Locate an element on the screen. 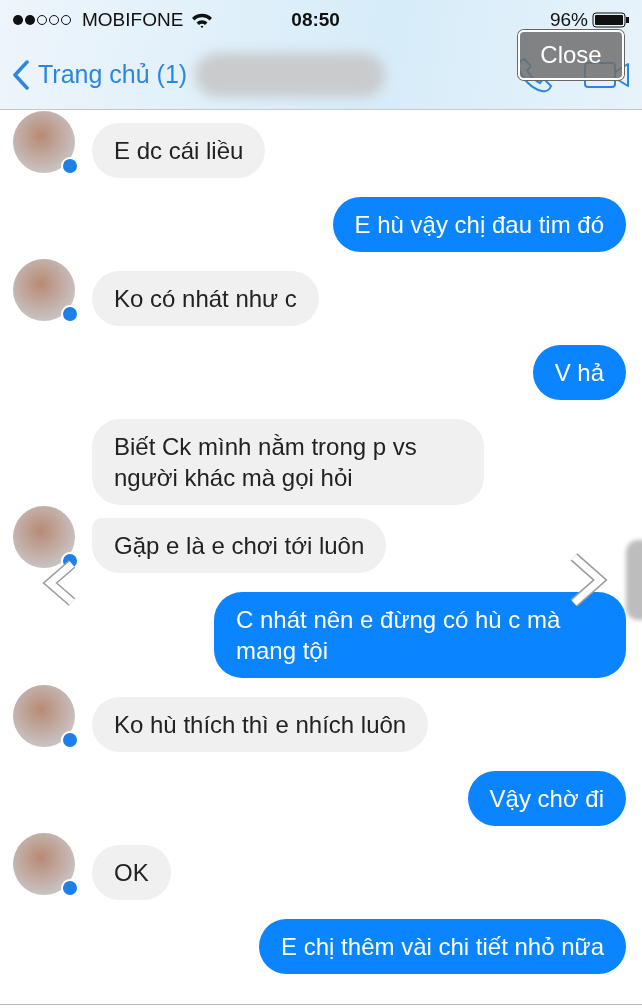 Image resolution: width=642 pixels, height=1008 pixels. back-link: Trang chủ (1) is located at coordinates (100, 75).